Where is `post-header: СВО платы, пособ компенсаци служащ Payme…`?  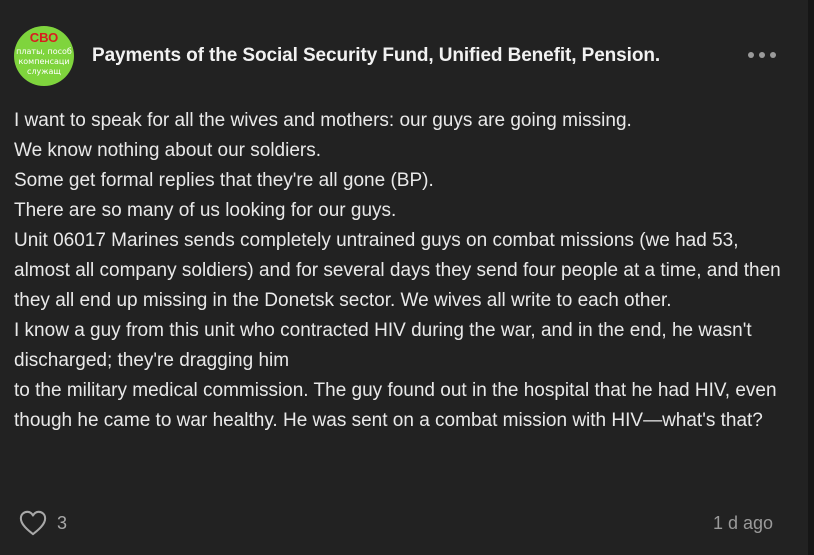 post-header: СВО платы, пособ компенсаци служащ Payme… is located at coordinates (399, 56).